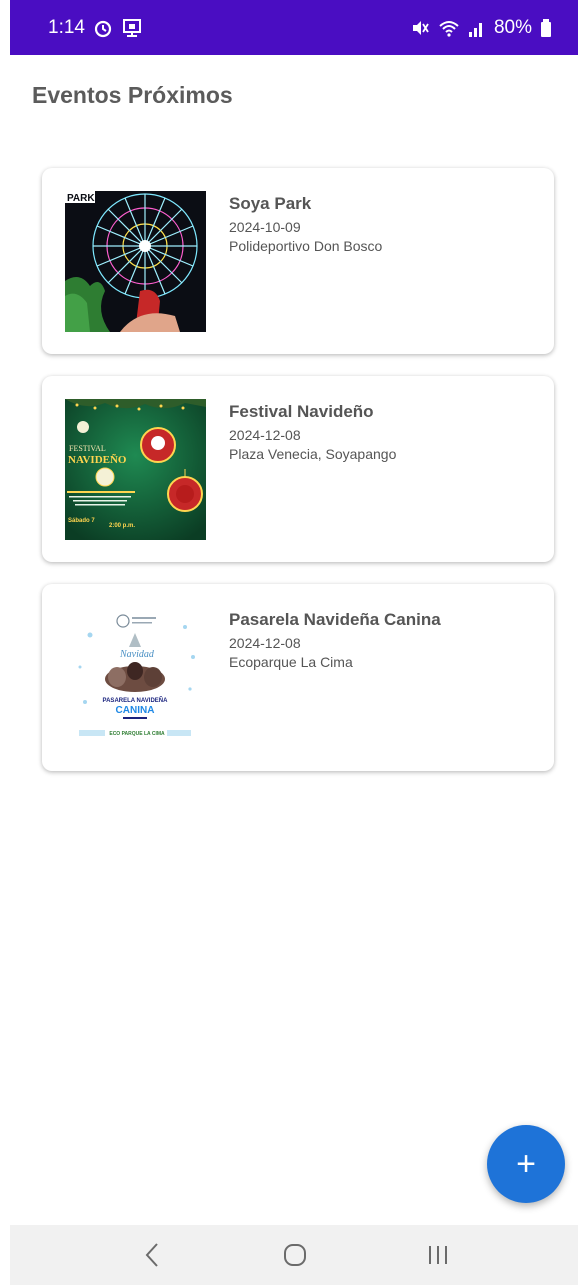  Describe the element at coordinates (132, 95) in the screenshot. I see `page-title: Eventos Próximos` at that location.